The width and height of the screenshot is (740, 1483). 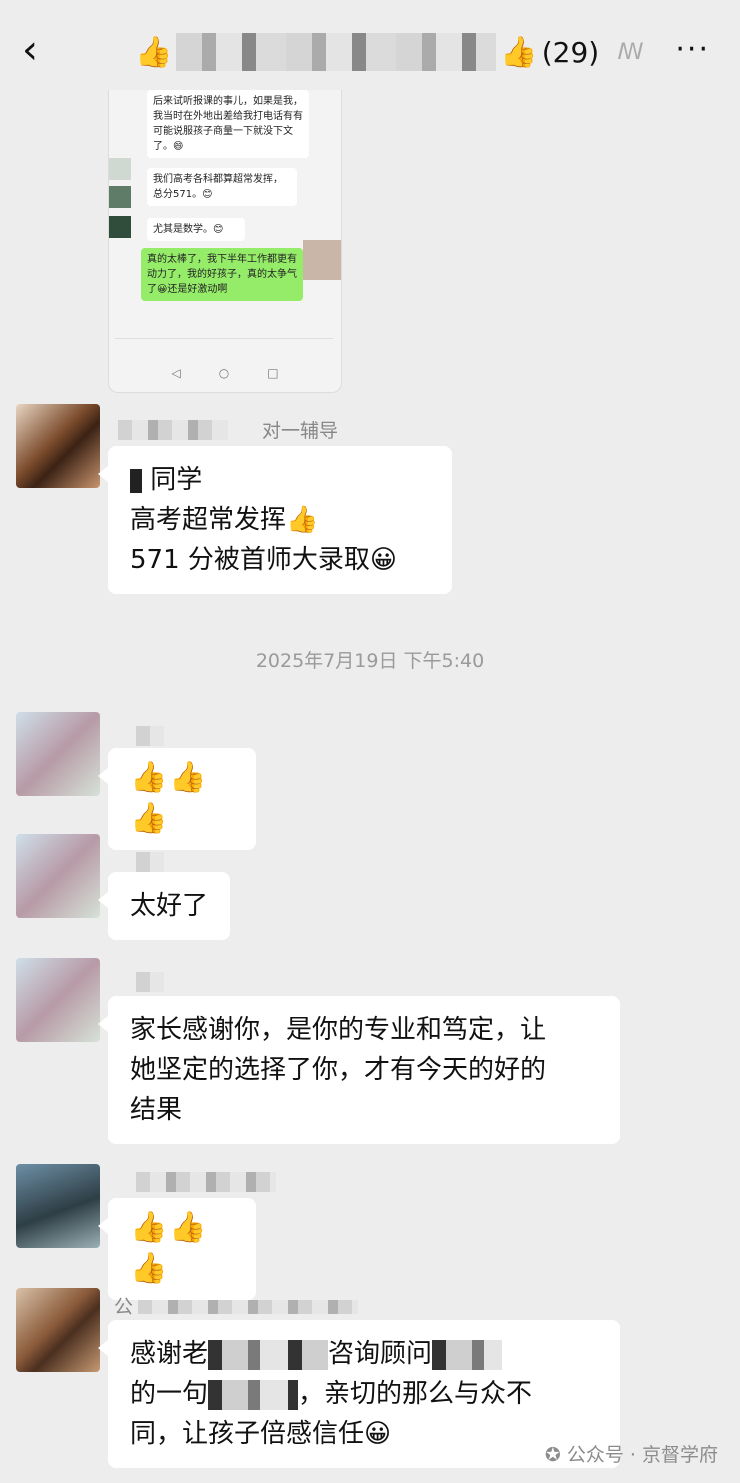 What do you see at coordinates (169, 1354) in the screenshot?
I see `message-text: 感谢老` at bounding box center [169, 1354].